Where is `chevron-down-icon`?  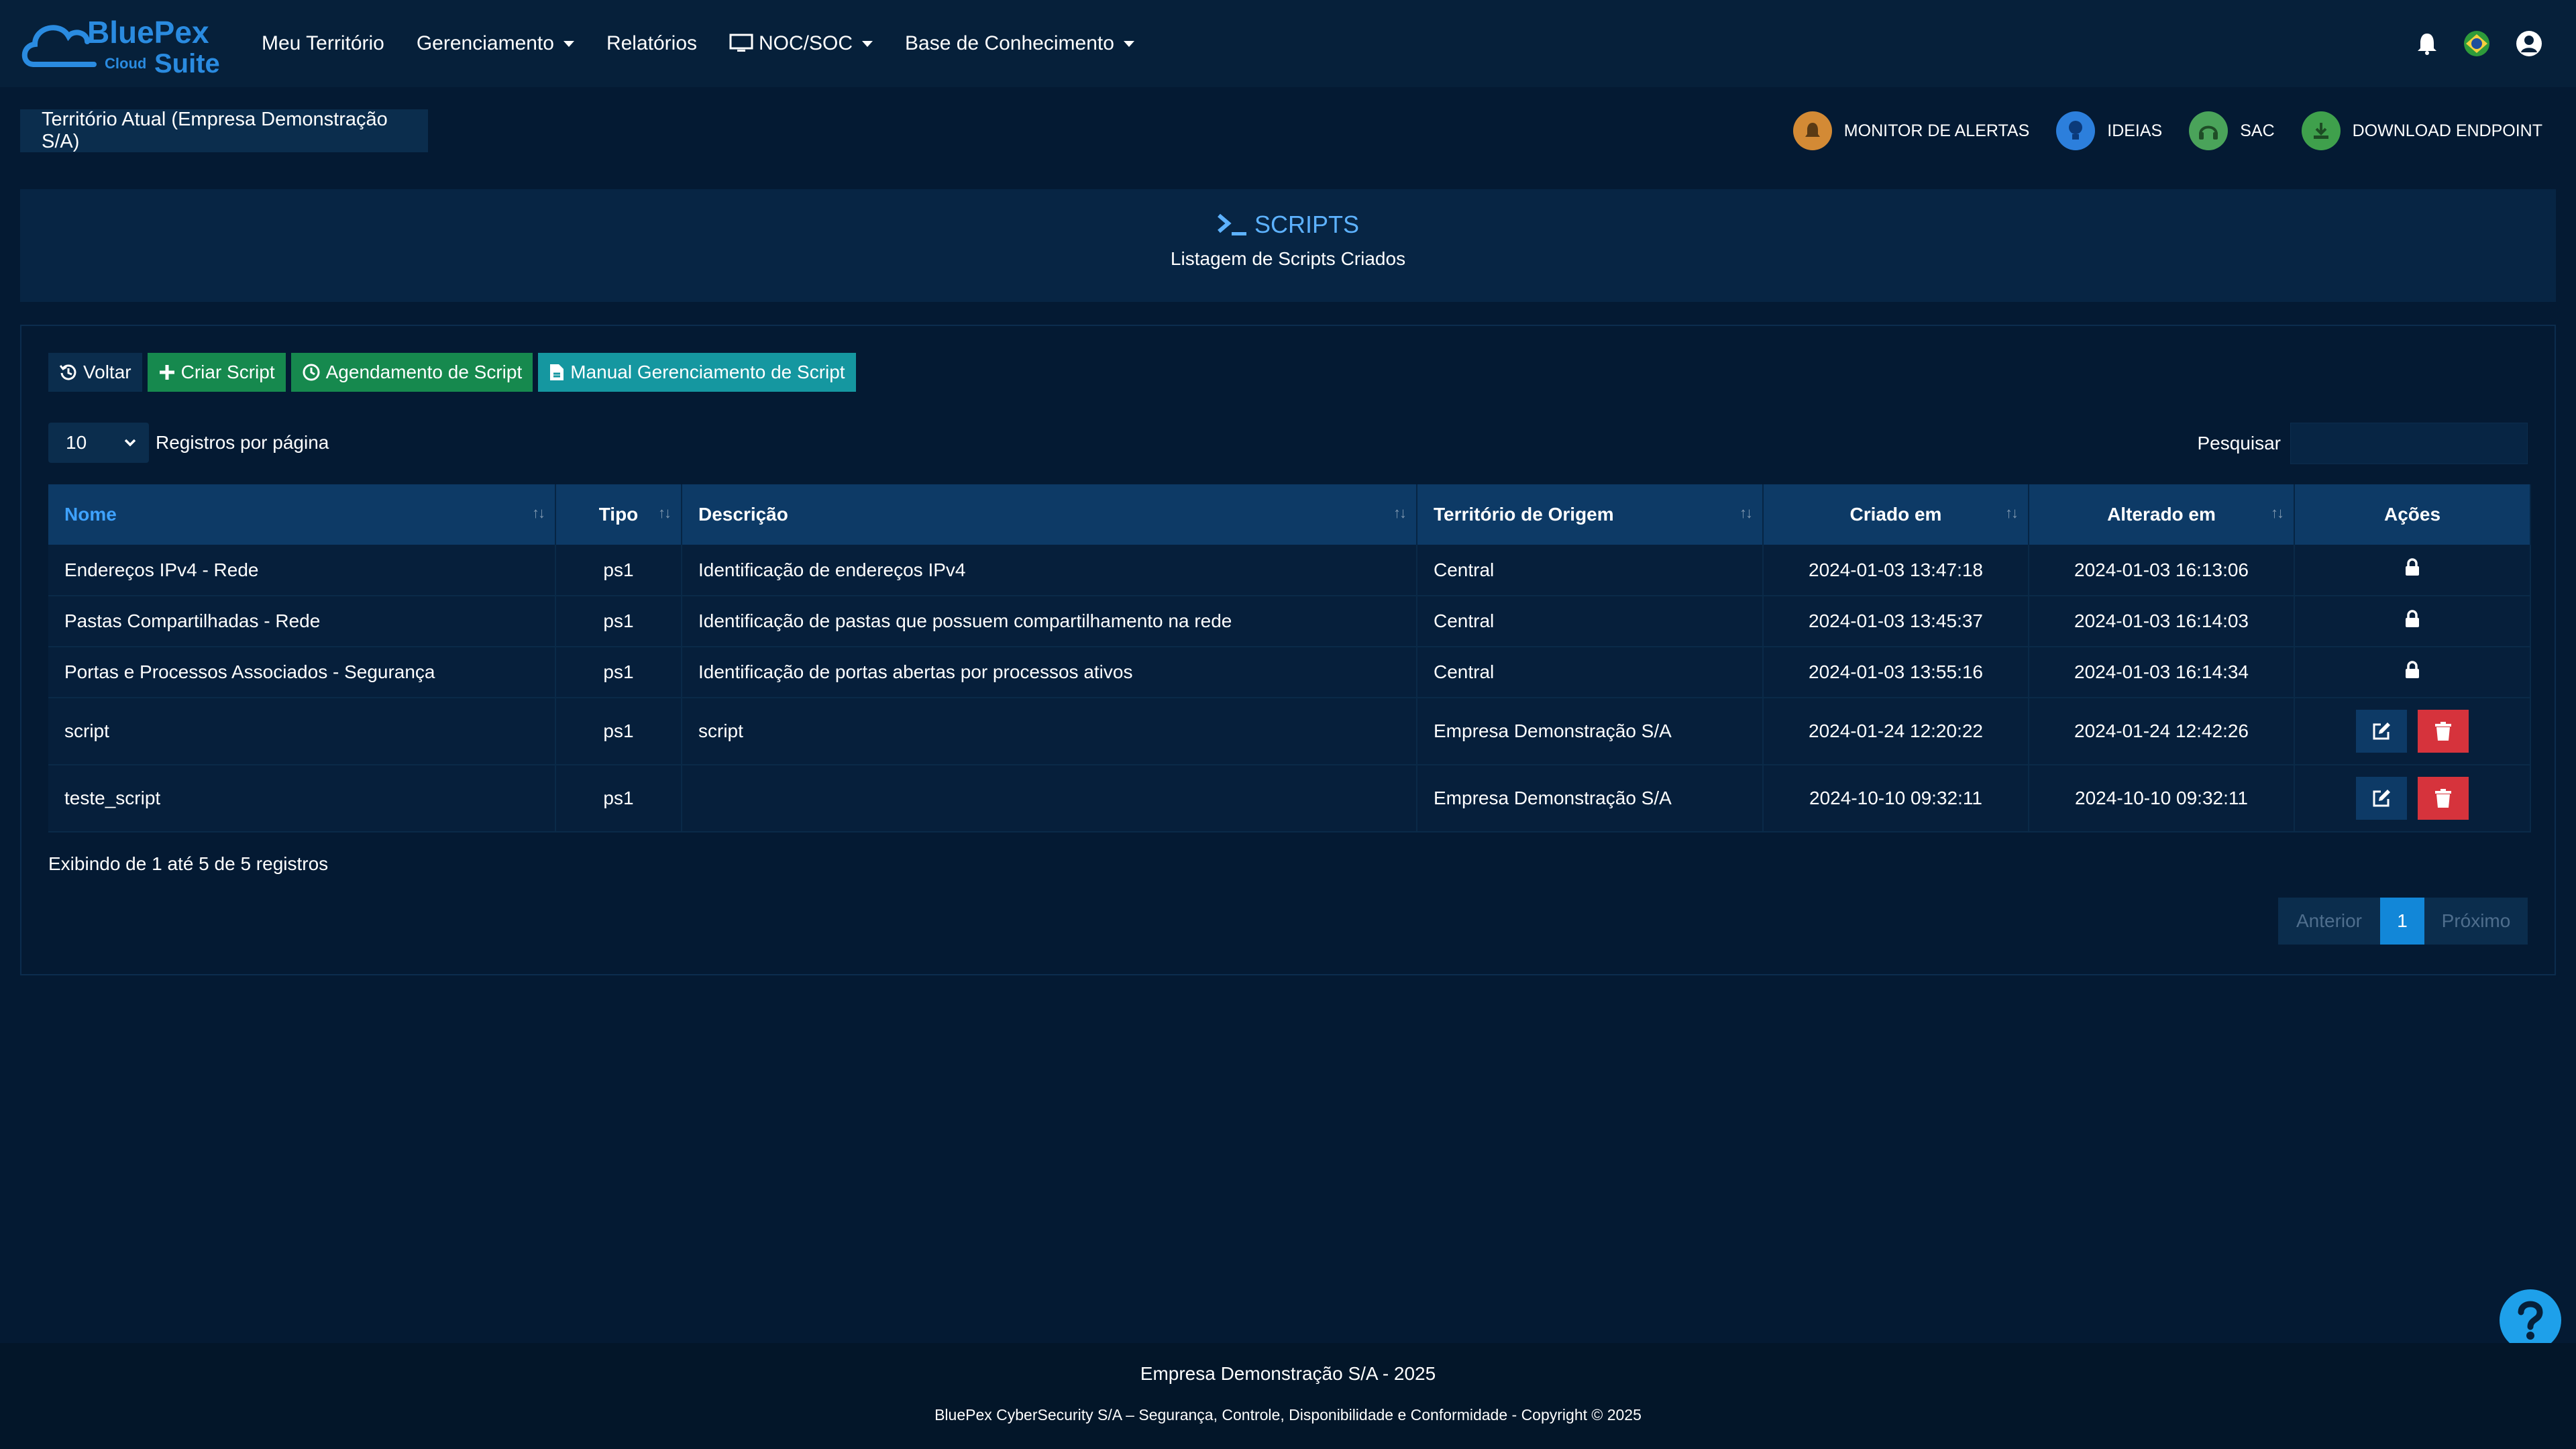
chevron-down-icon is located at coordinates (130, 443).